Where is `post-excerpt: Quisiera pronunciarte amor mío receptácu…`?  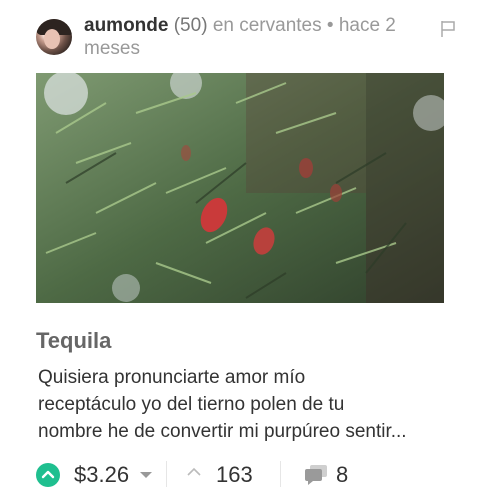
post-excerpt: Quisiera pronunciarte amor mío receptácu… is located at coordinates (243, 404).